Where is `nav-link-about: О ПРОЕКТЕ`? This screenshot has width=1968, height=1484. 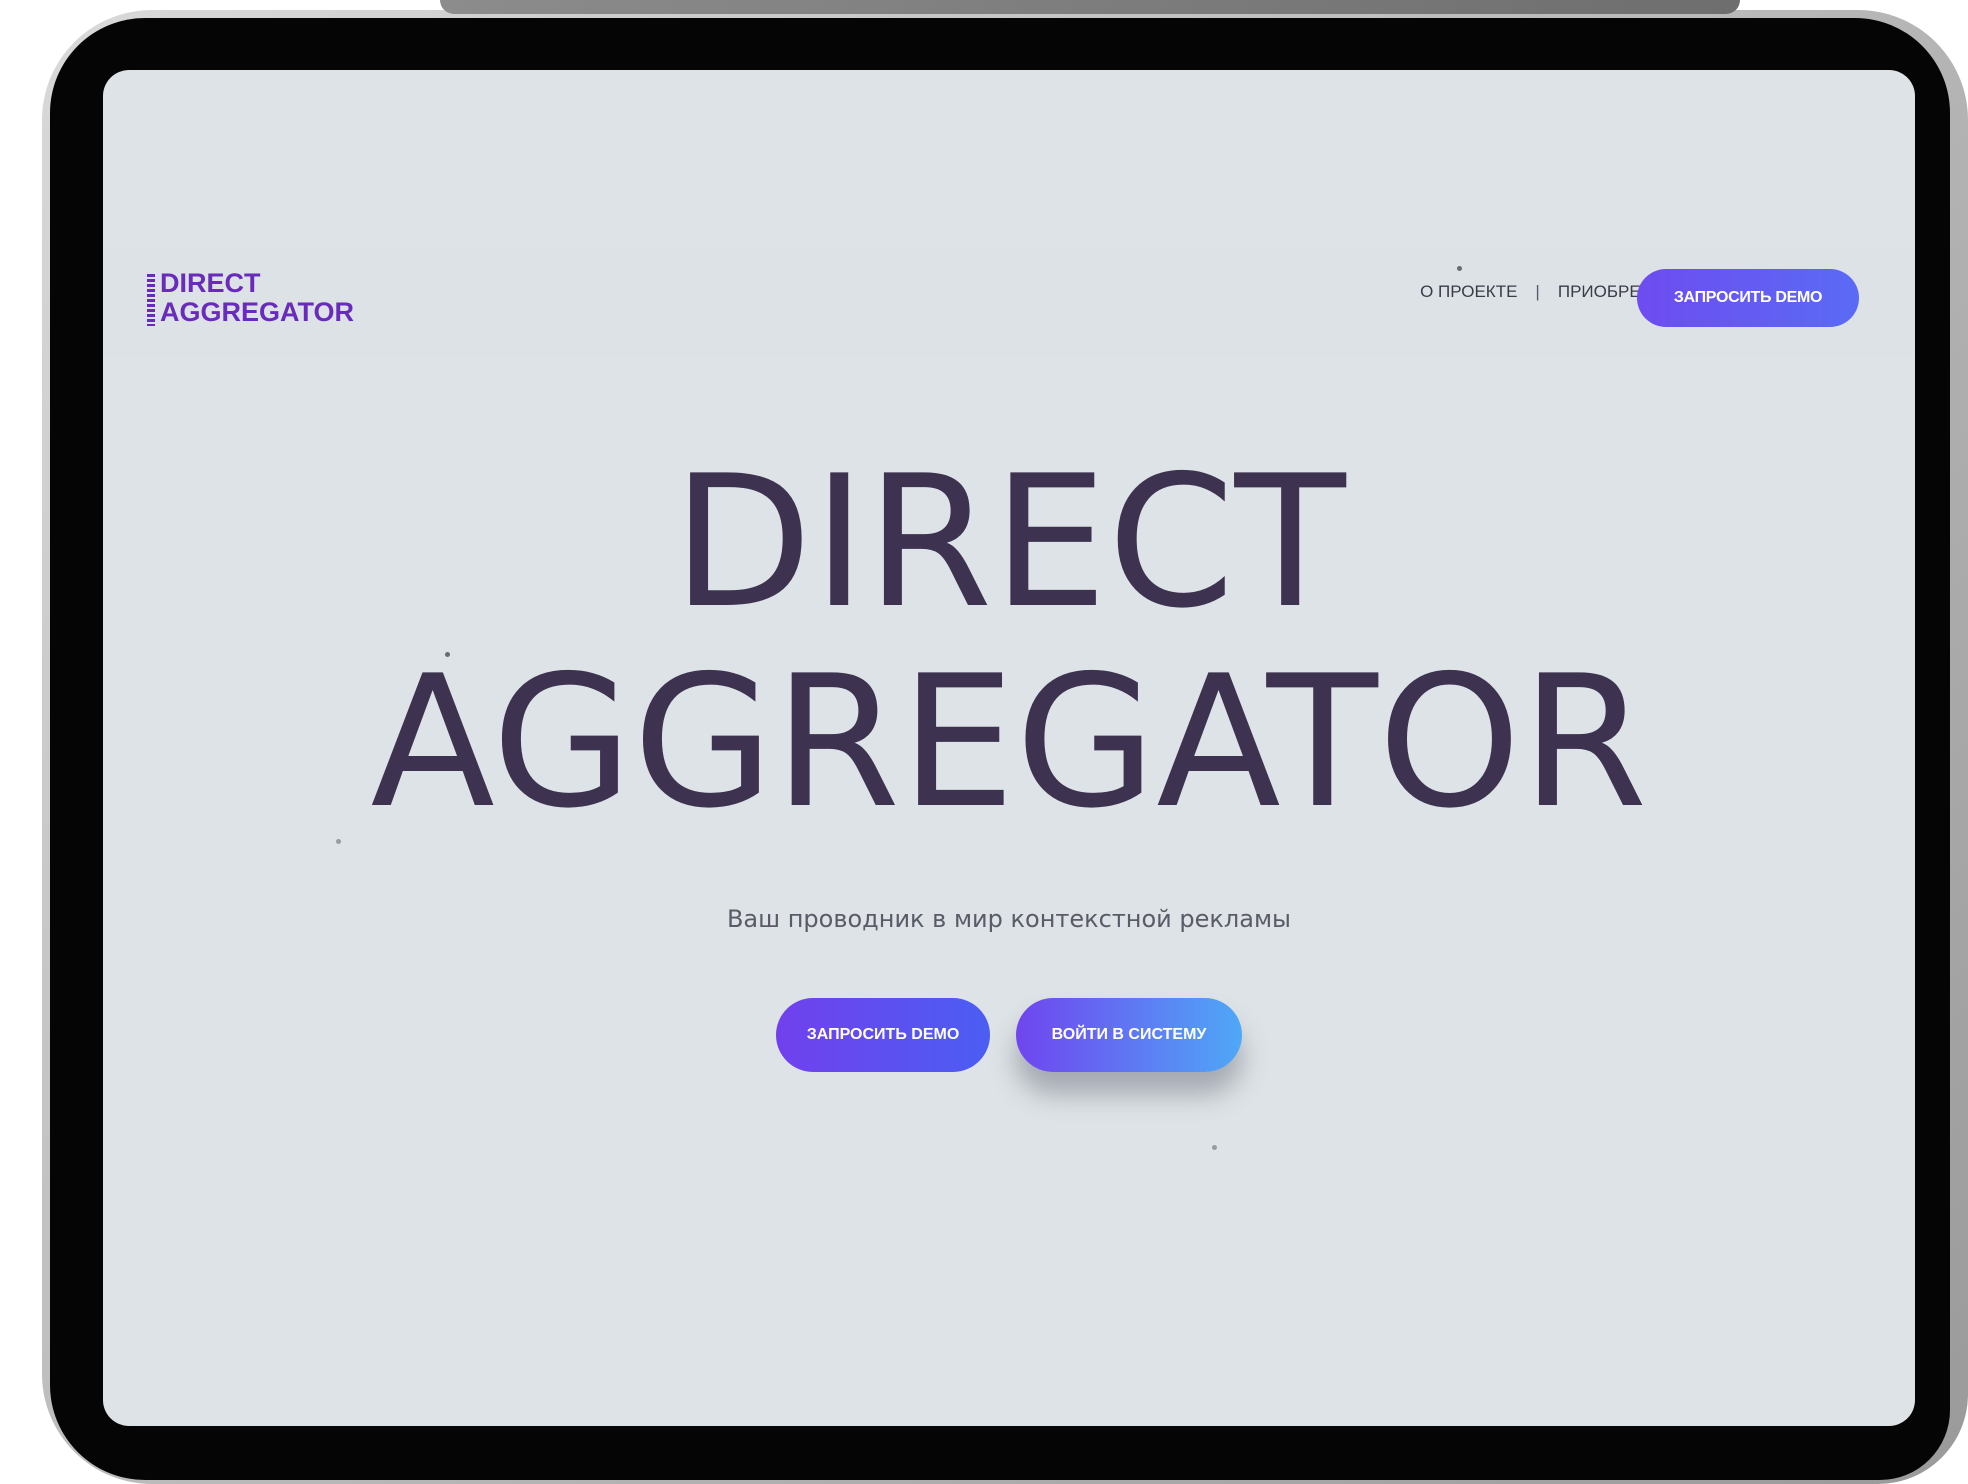
nav-link-about: О ПРОЕКТЕ is located at coordinates (1468, 292).